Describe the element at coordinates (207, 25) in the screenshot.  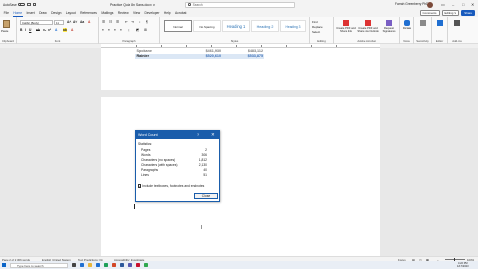
I see `style-no-spacing: No Spacing` at that location.